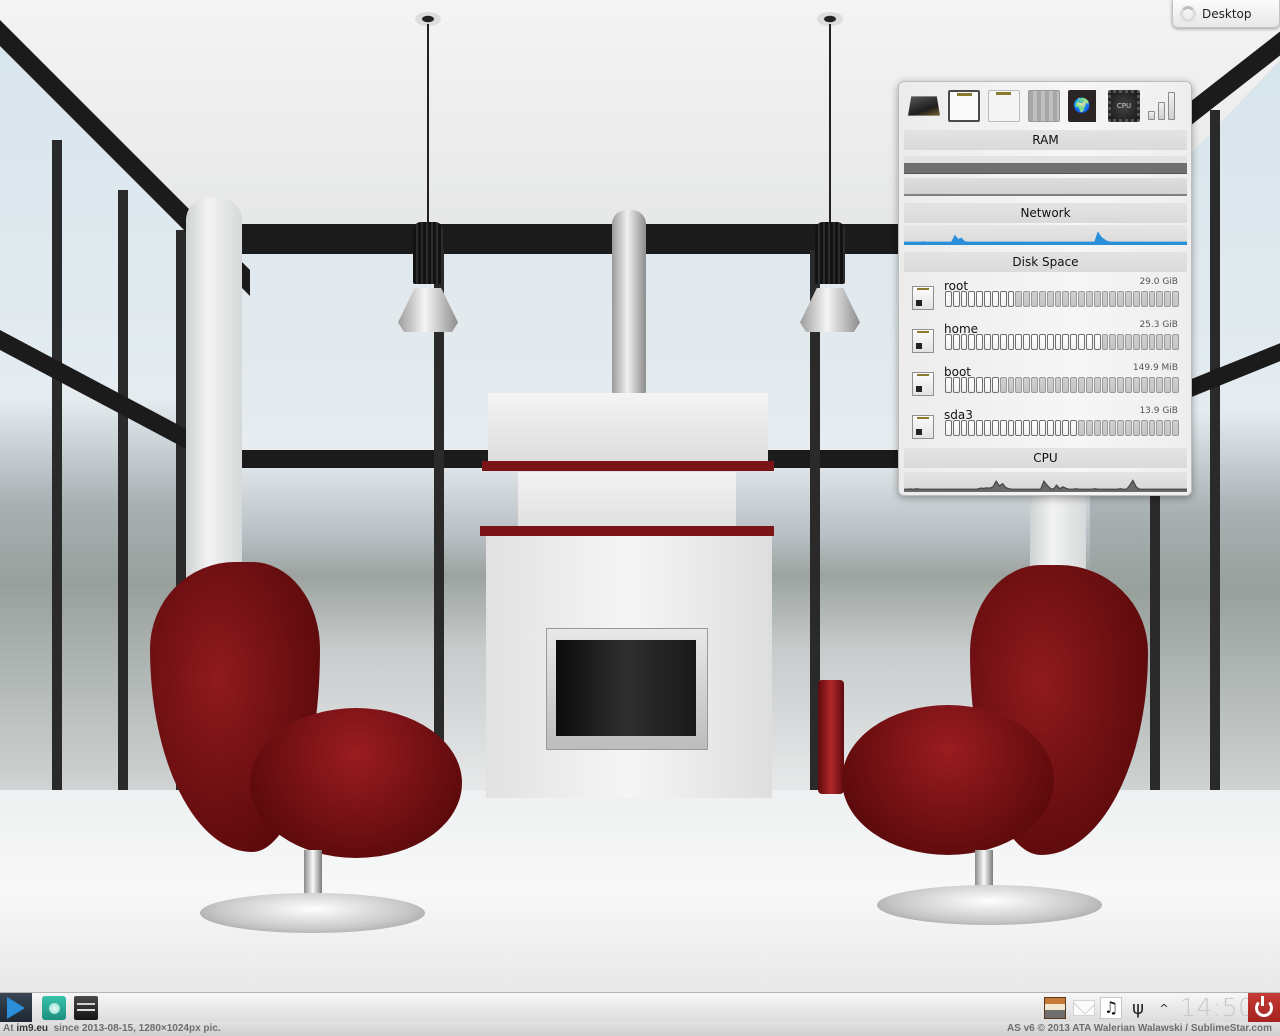 This screenshot has width=1280, height=1036. I want to click on power-button, so click(1264, 1008).